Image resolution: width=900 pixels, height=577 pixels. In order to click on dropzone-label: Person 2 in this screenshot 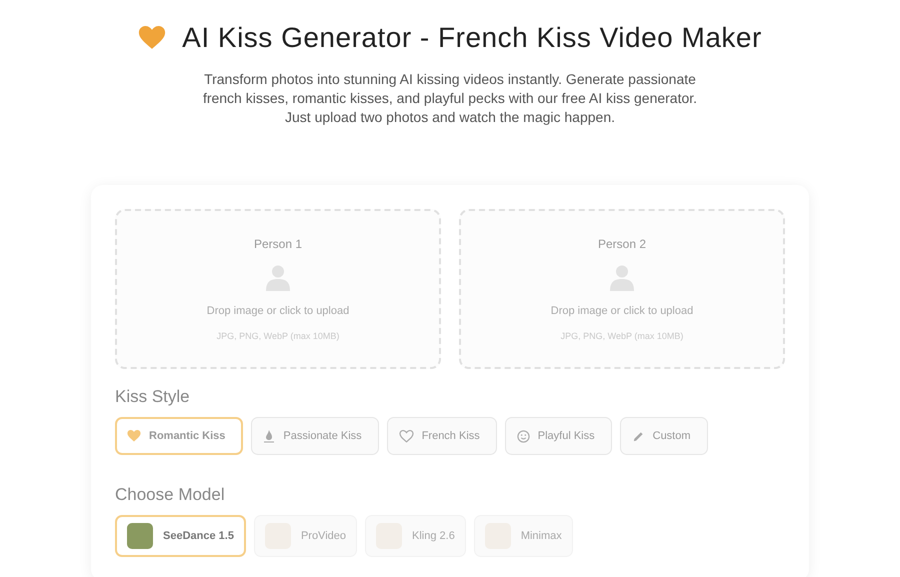, I will do `click(622, 244)`.